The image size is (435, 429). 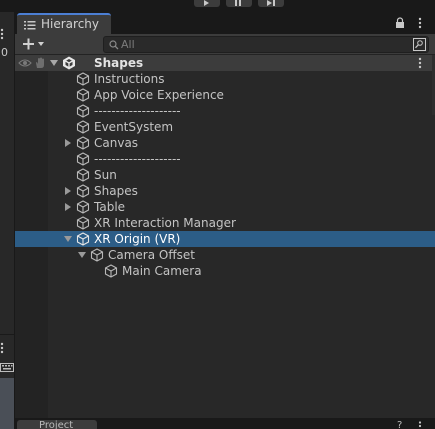 I want to click on list-icon, so click(x=30, y=25).